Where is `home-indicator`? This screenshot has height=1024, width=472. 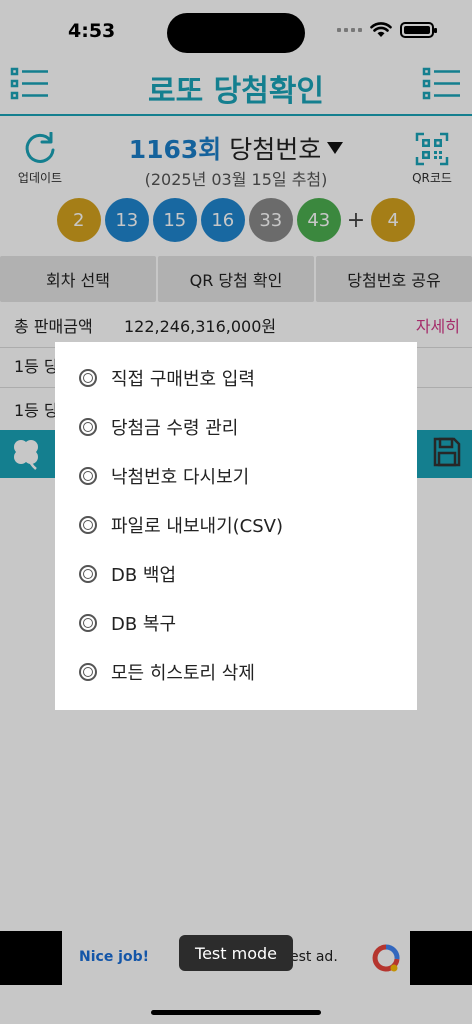
home-indicator is located at coordinates (236, 1012).